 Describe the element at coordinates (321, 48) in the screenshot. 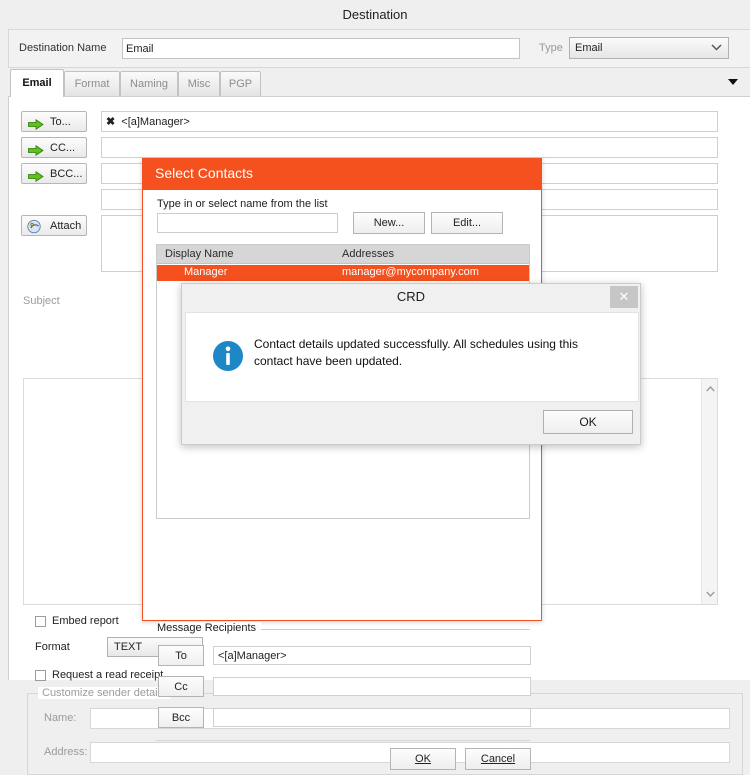

I see `destination-name-input` at that location.